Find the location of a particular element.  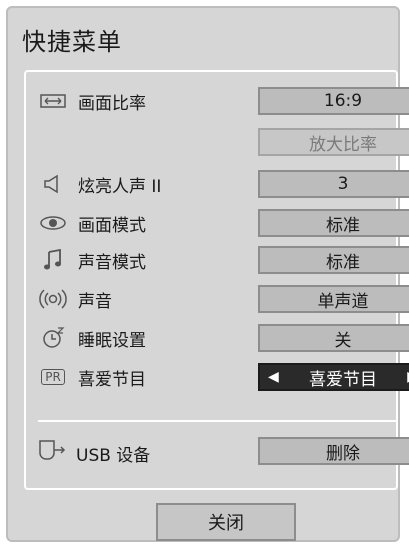

row-label: 睡眠设置 is located at coordinates (112, 341).